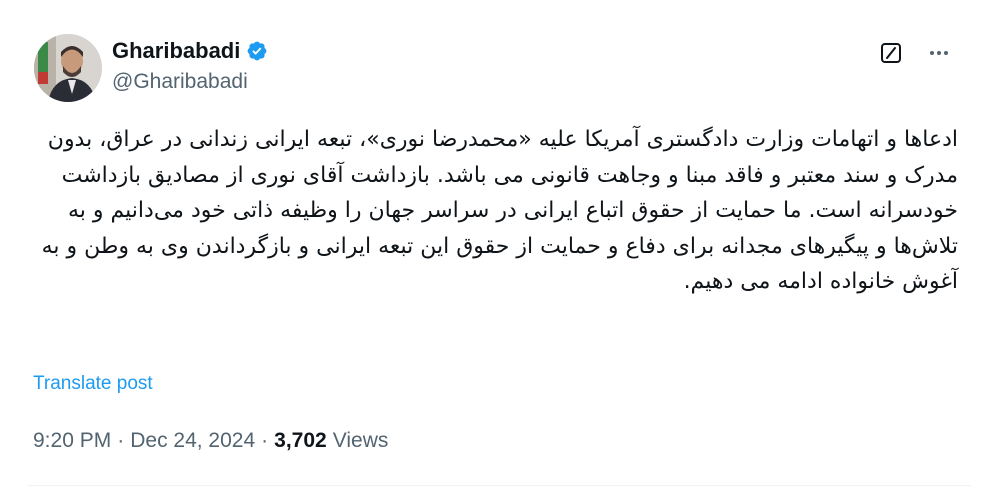 Image resolution: width=999 pixels, height=495 pixels. I want to click on more-dots-icon, so click(939, 53).